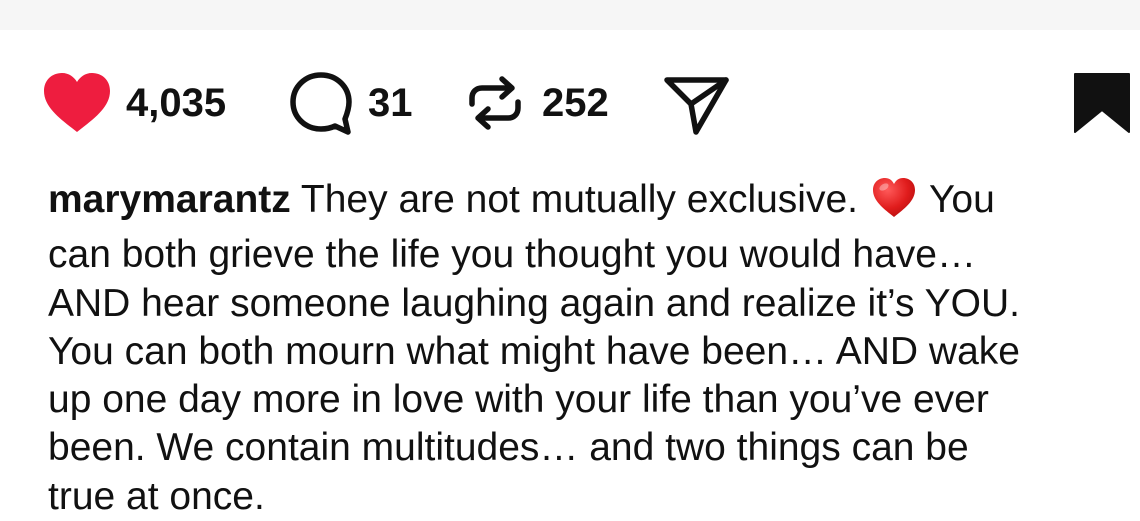 This screenshot has width=1140, height=521. I want to click on comment-icon, so click(321, 103).